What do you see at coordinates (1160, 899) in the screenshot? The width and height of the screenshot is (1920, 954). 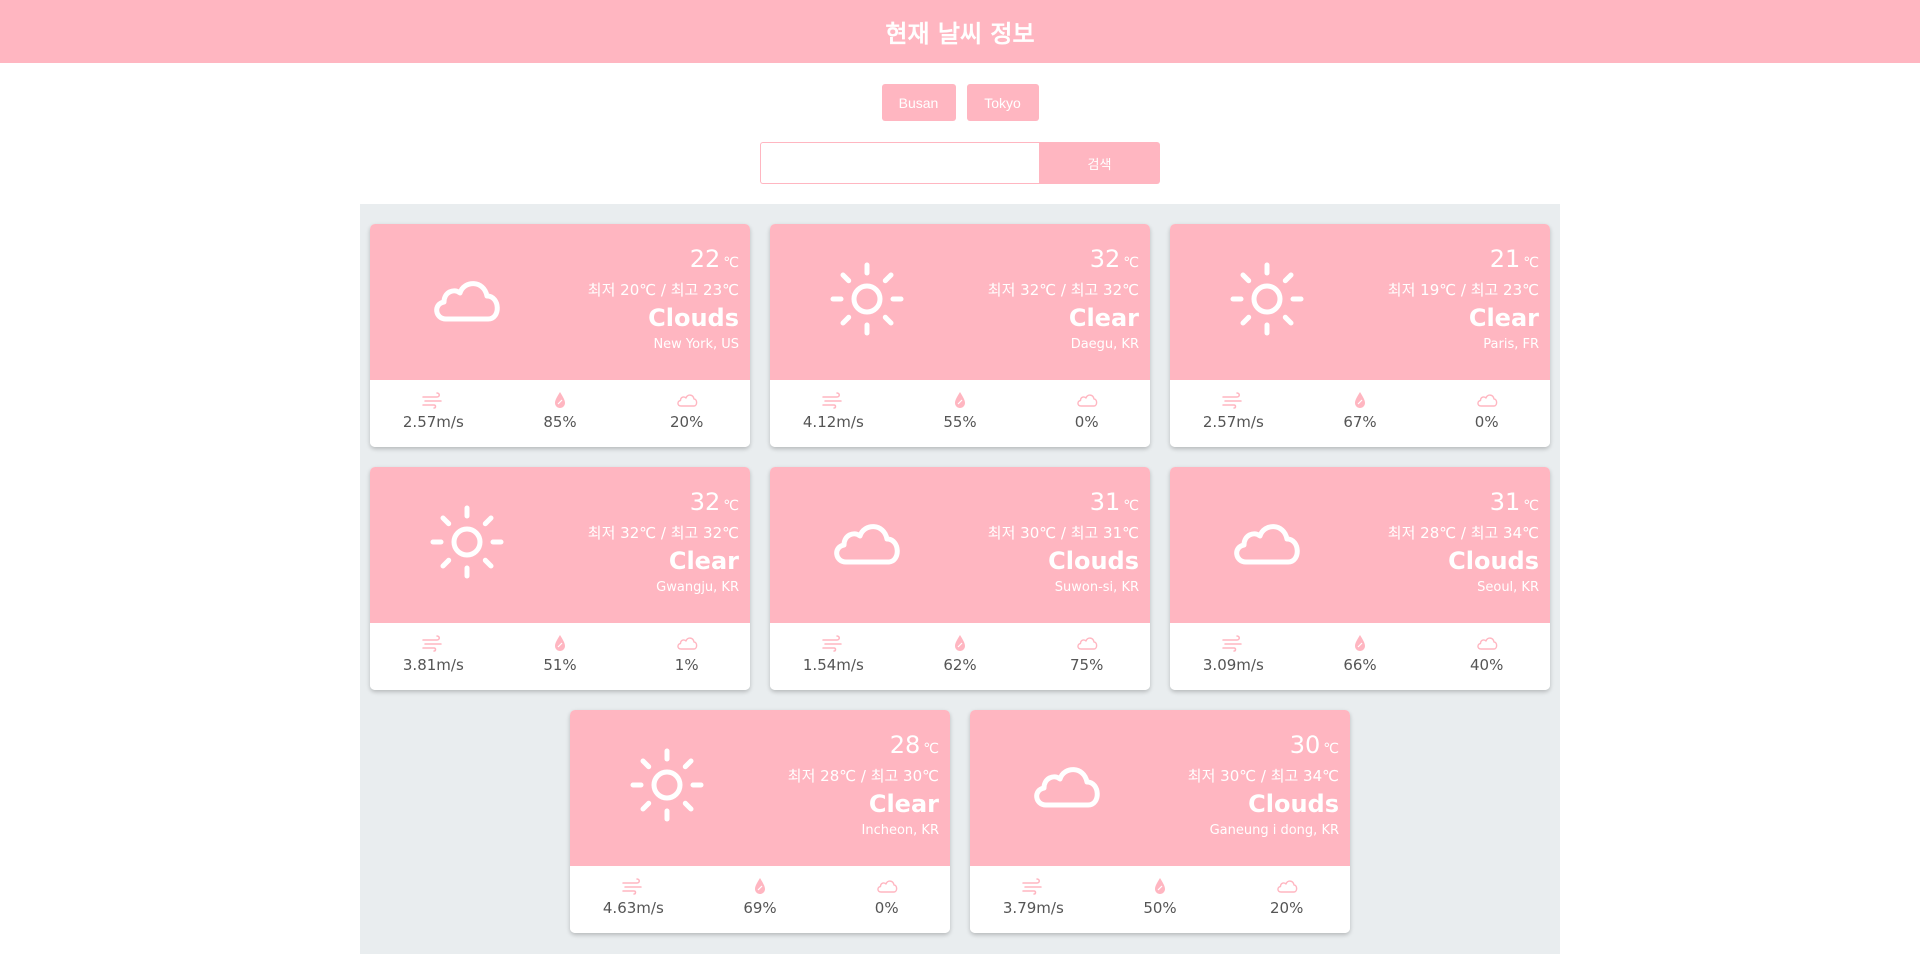 I see `weather-card-details: 3.79m/s 50% 20%` at bounding box center [1160, 899].